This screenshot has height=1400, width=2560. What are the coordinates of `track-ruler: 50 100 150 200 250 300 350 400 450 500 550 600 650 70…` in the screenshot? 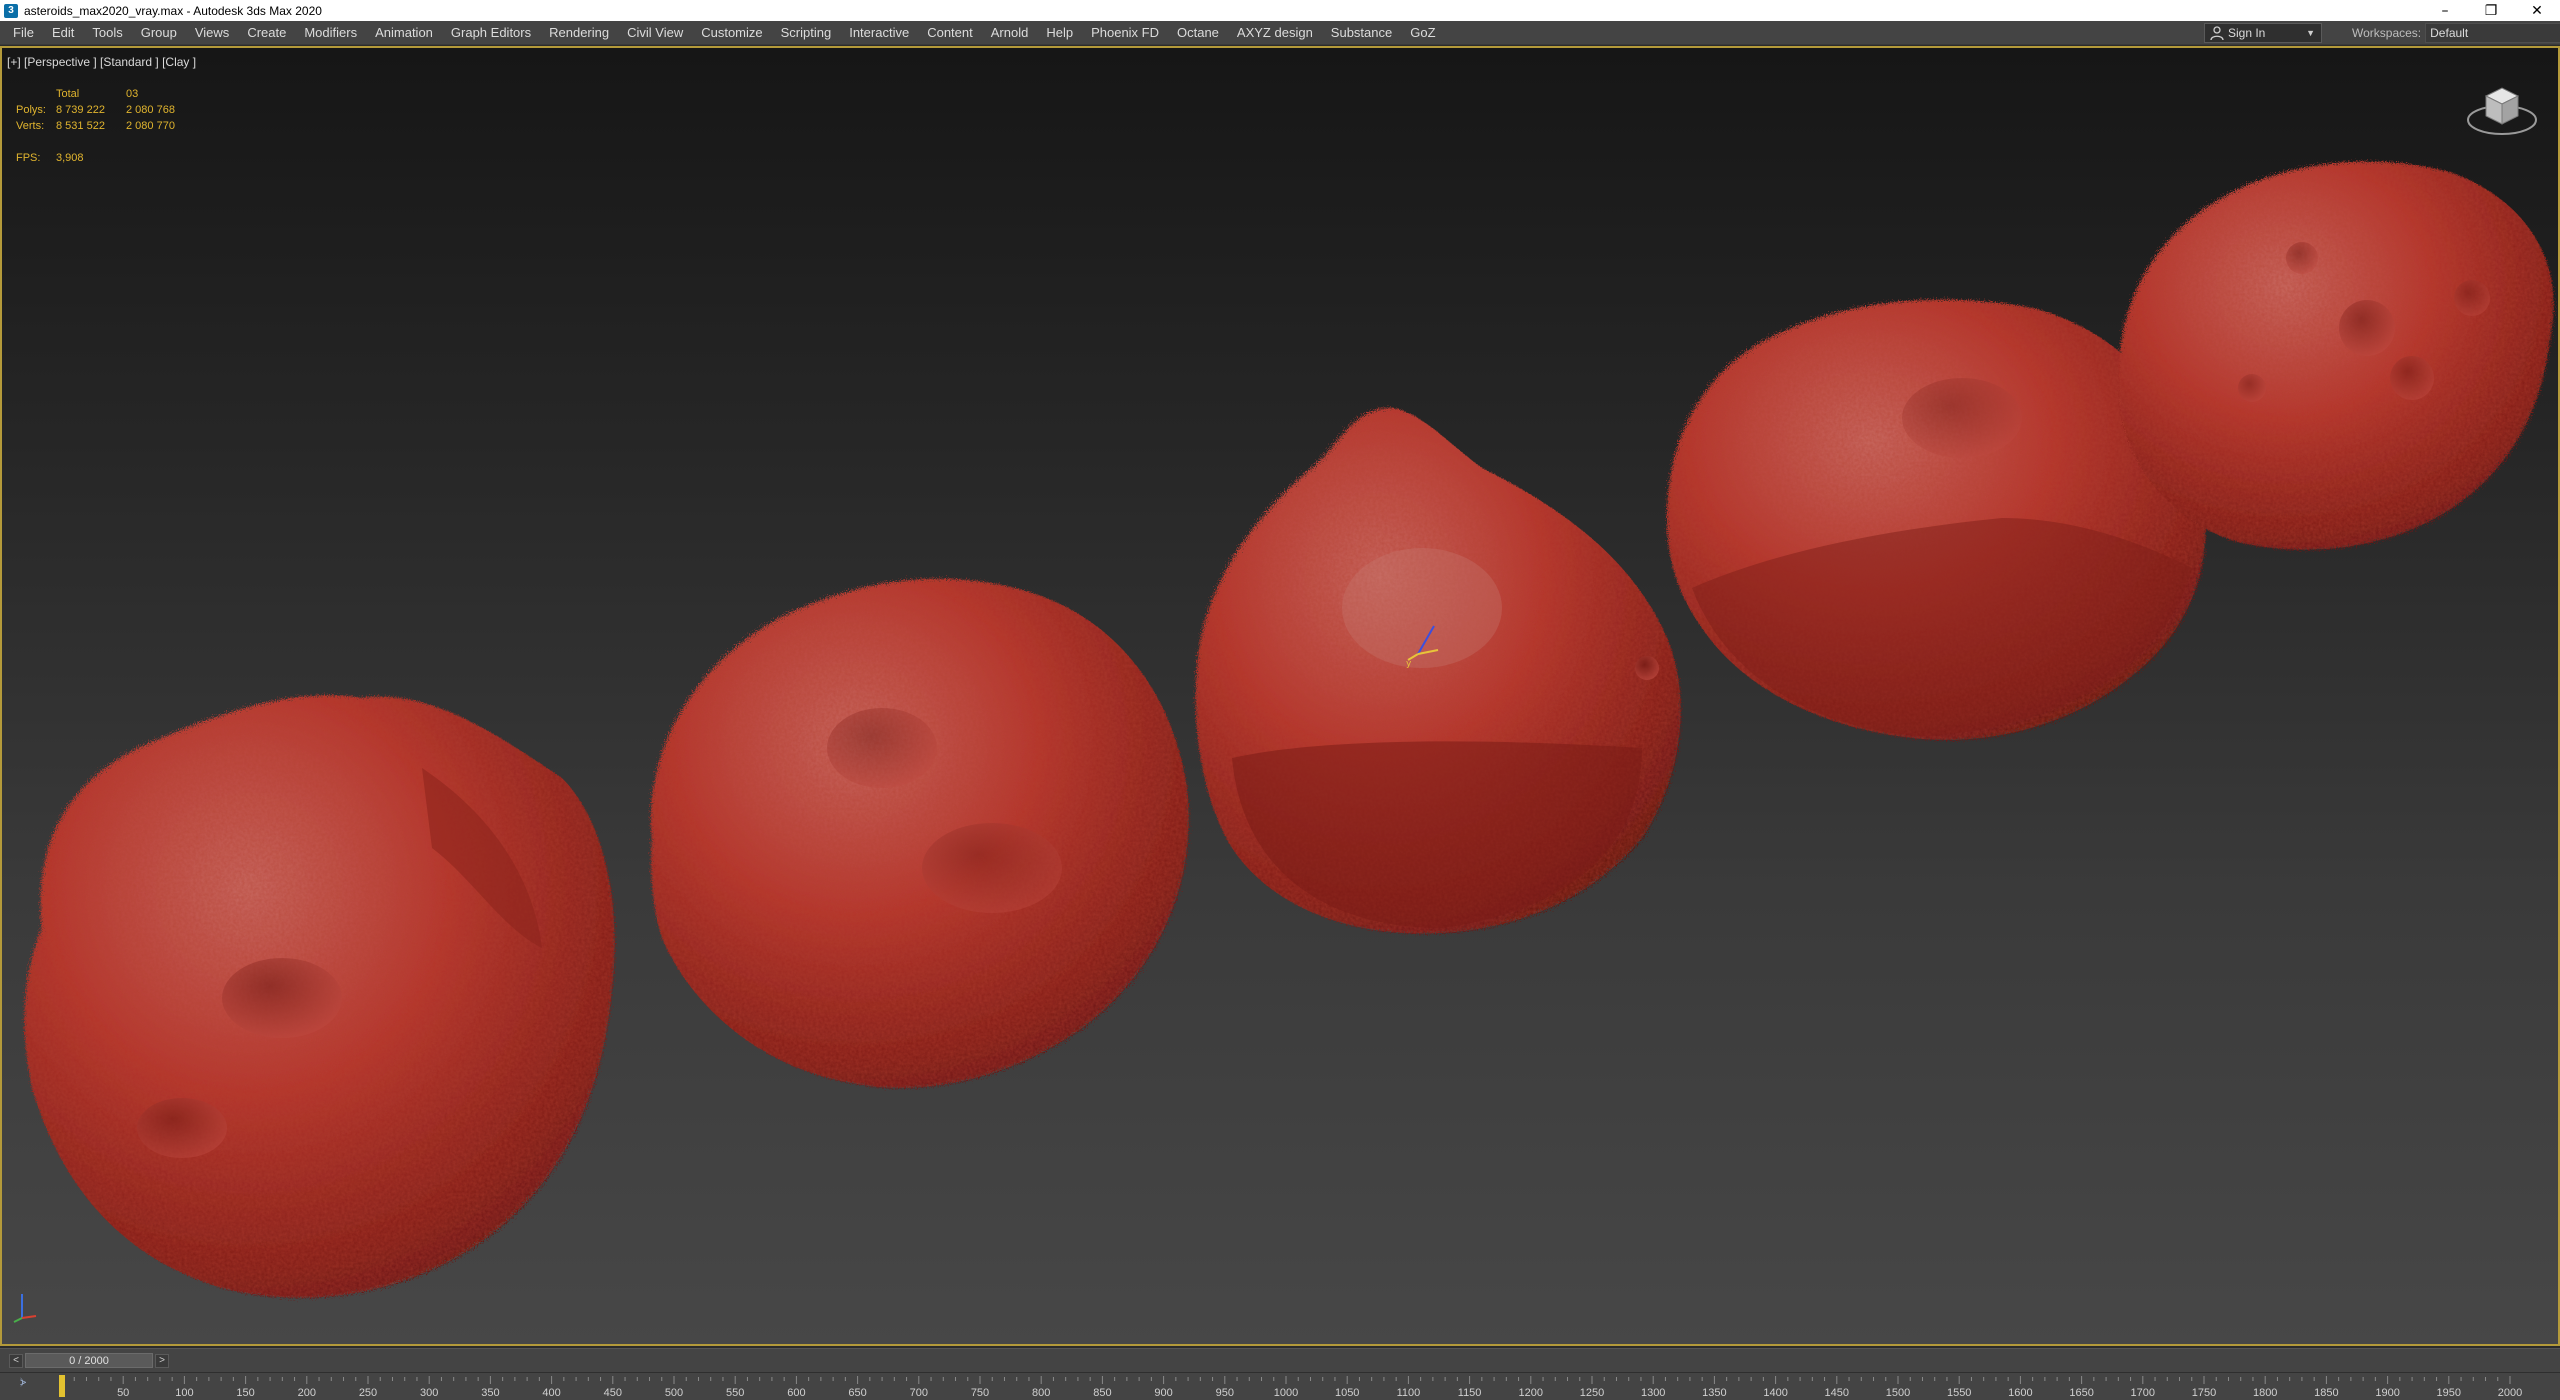 It's located at (1280, 1386).